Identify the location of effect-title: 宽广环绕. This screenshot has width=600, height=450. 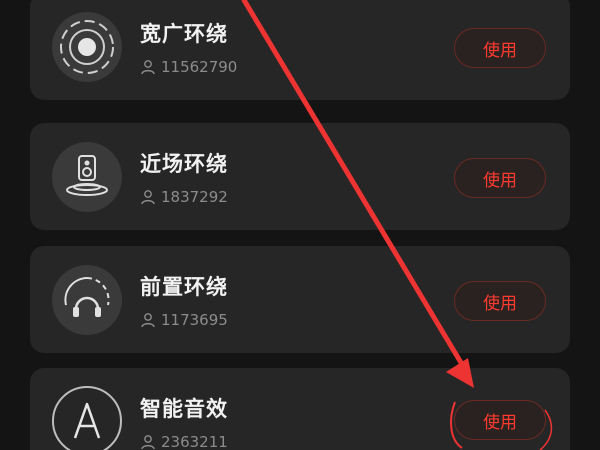
(184, 34).